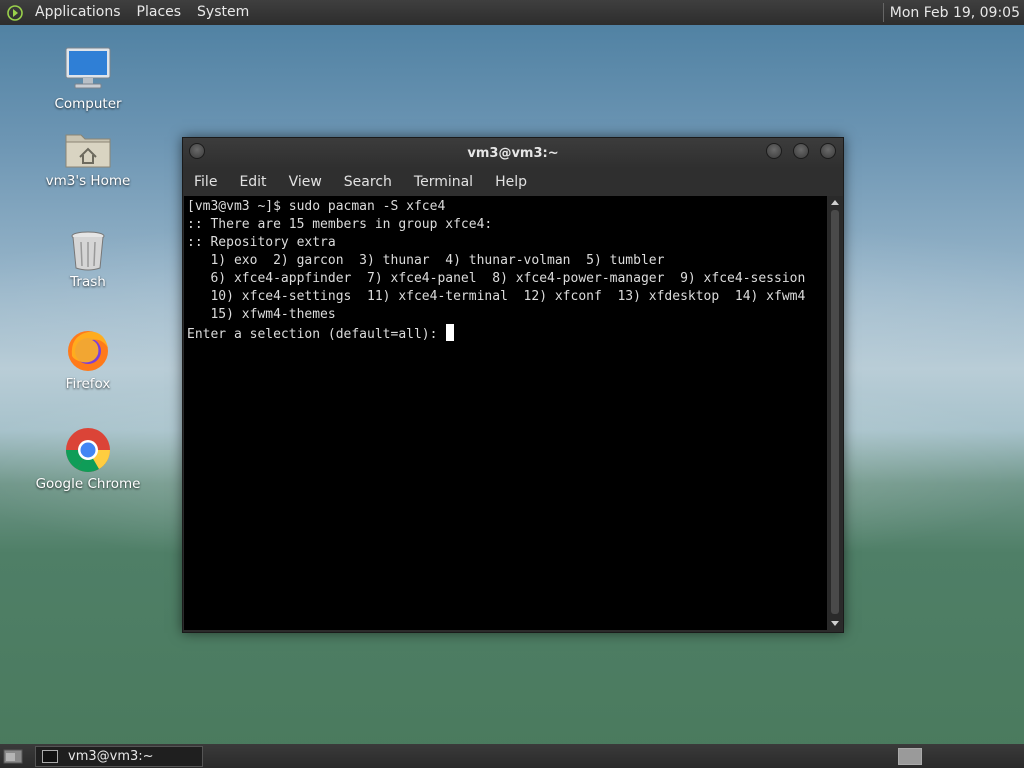 Image resolution: width=1024 pixels, height=768 pixels. What do you see at coordinates (205, 182) in the screenshot?
I see `menu-file: File` at bounding box center [205, 182].